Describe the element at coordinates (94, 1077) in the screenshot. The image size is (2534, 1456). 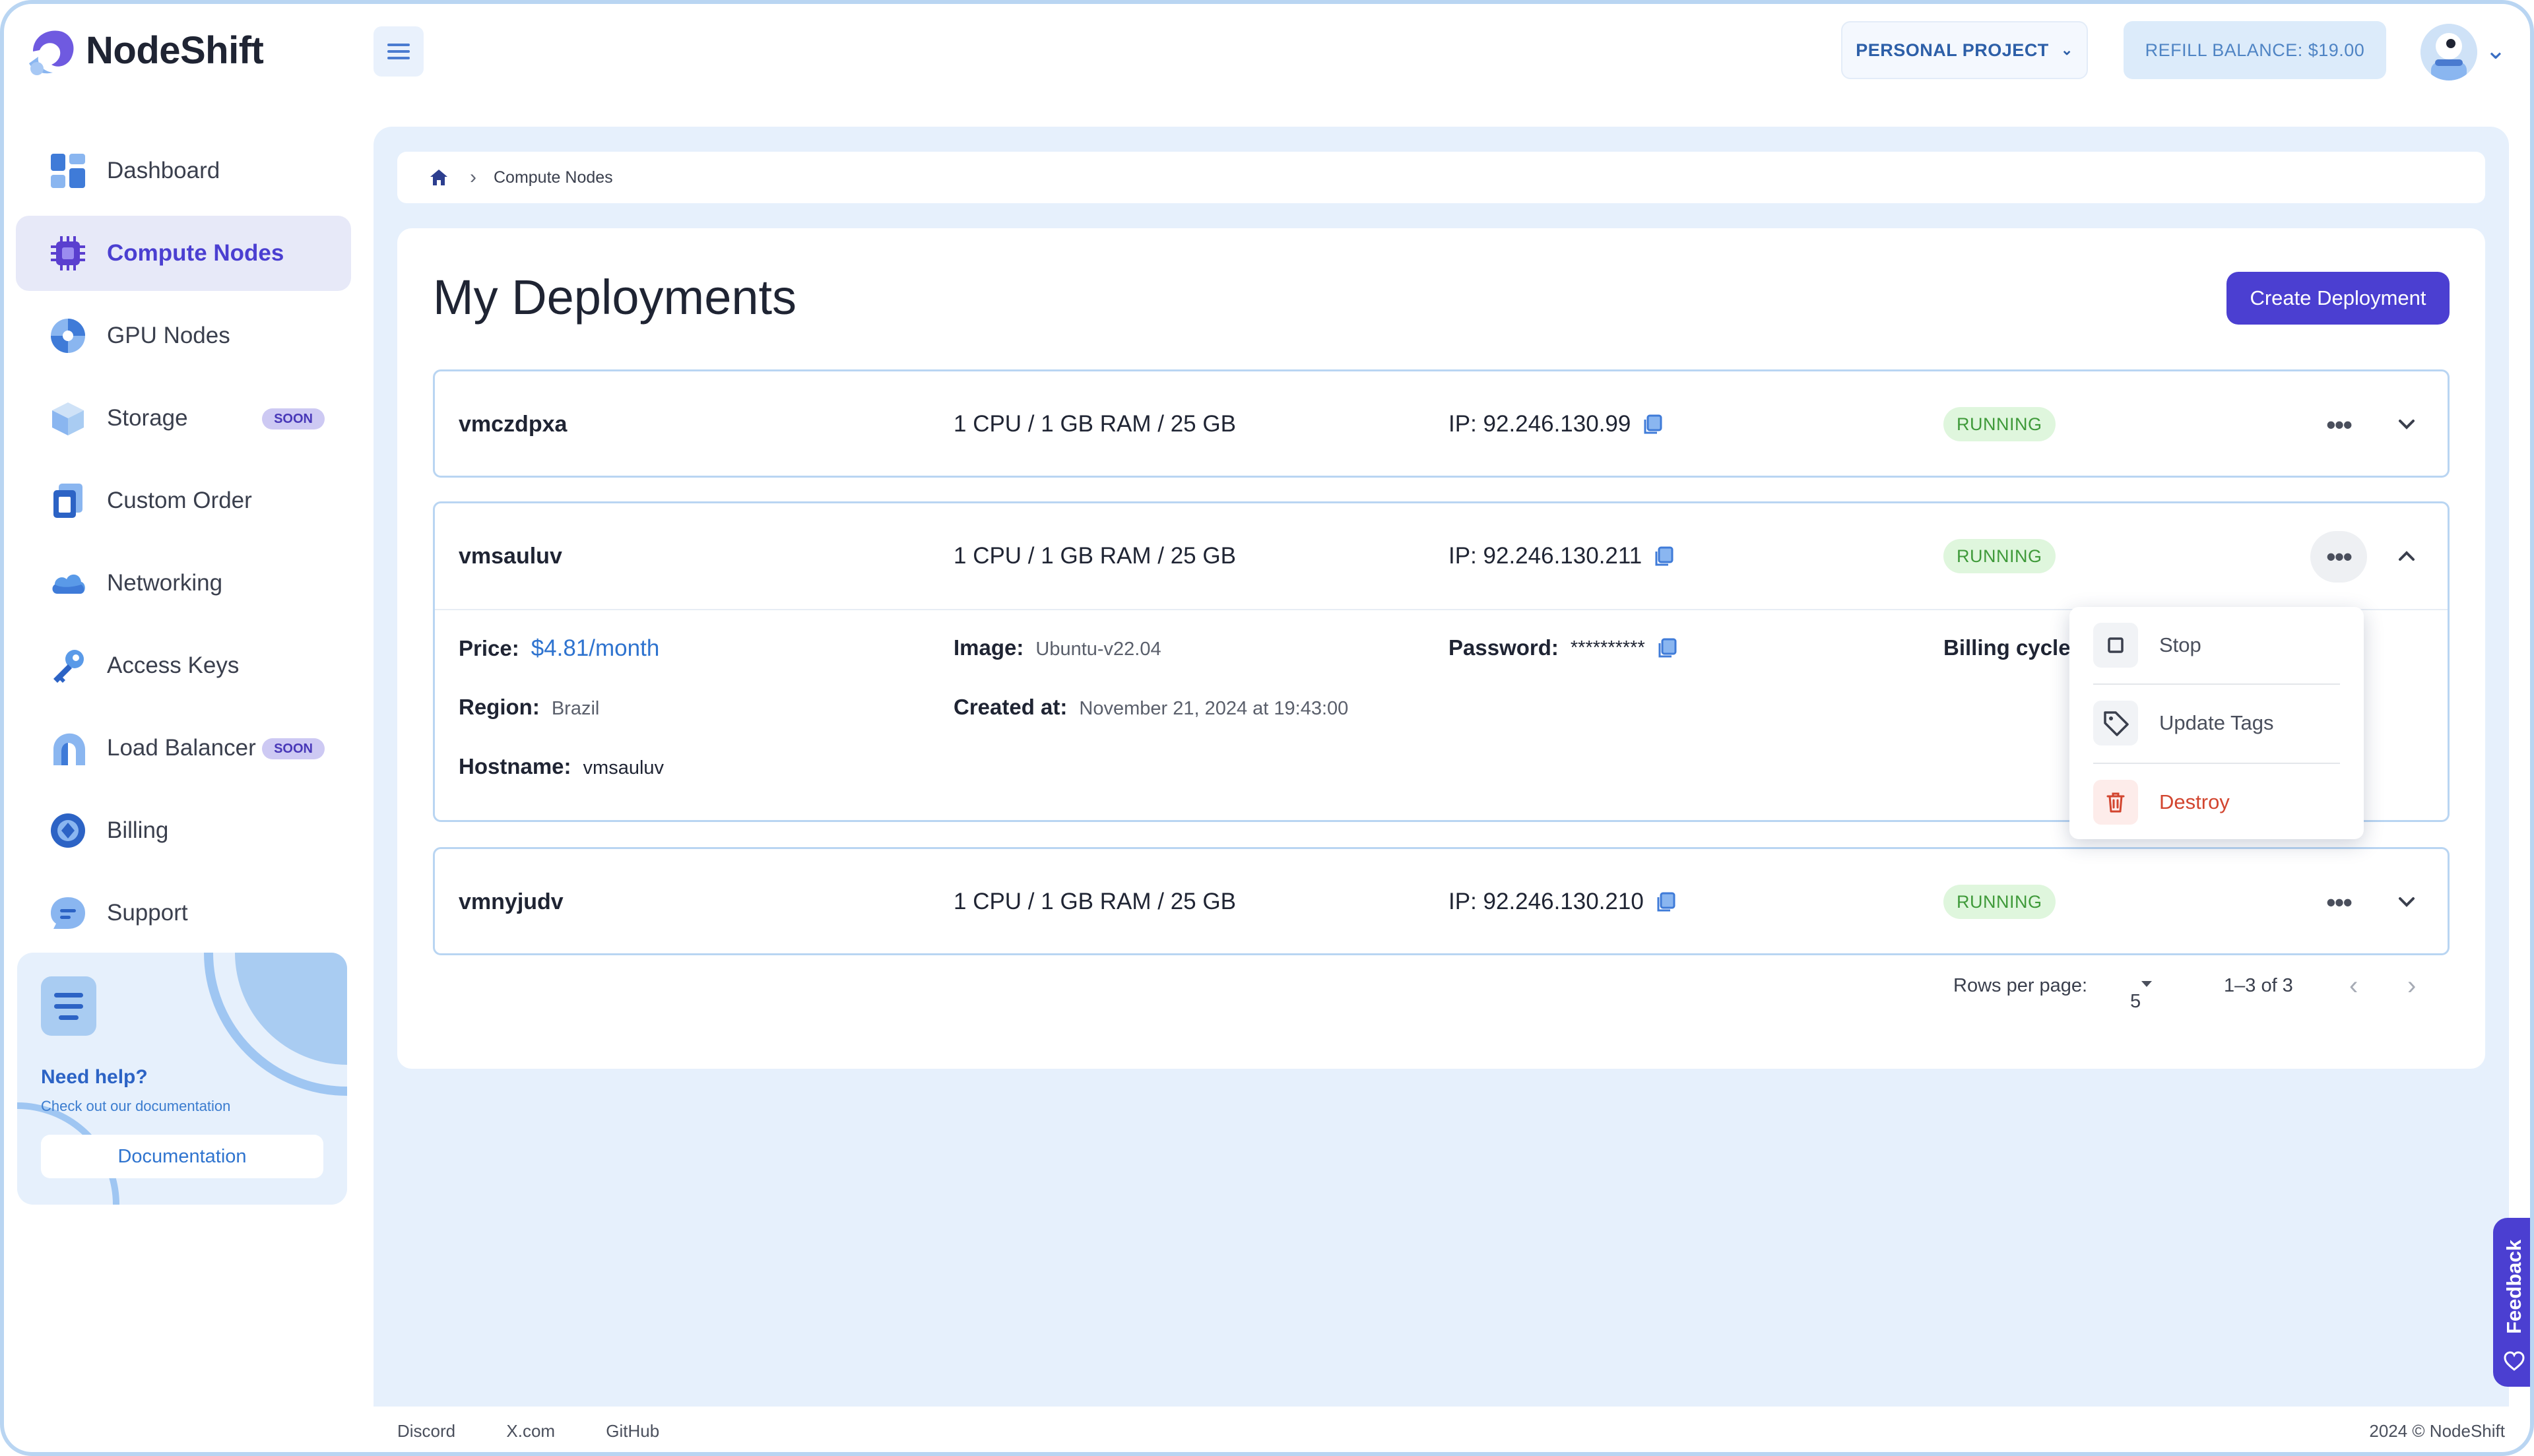
I see `help-title: Need help?` at that location.